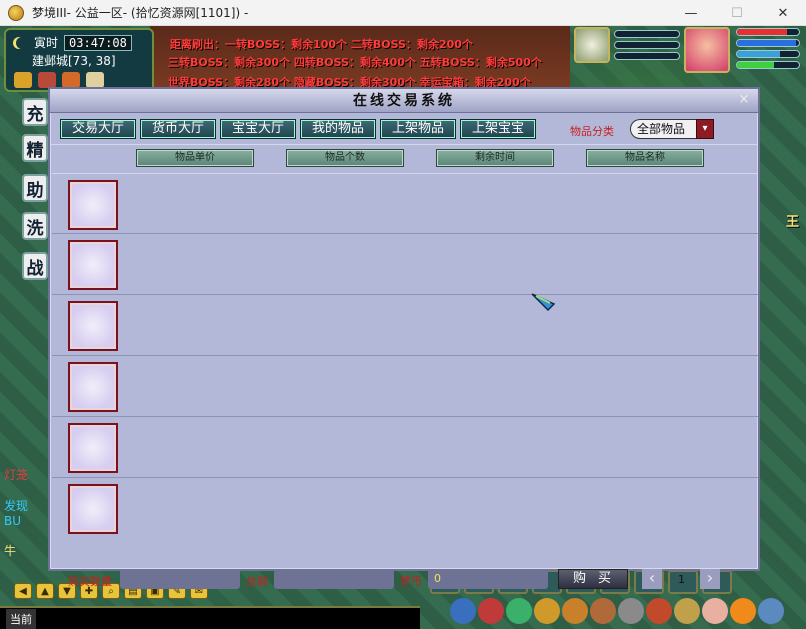  What do you see at coordinates (463, 611) in the screenshot?
I see `sword-icon` at bounding box center [463, 611].